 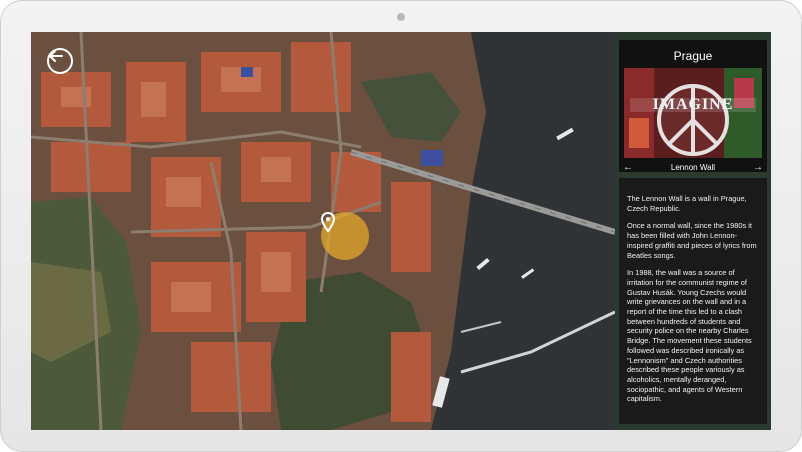 I want to click on place-title: Prague, so click(x=693, y=56).